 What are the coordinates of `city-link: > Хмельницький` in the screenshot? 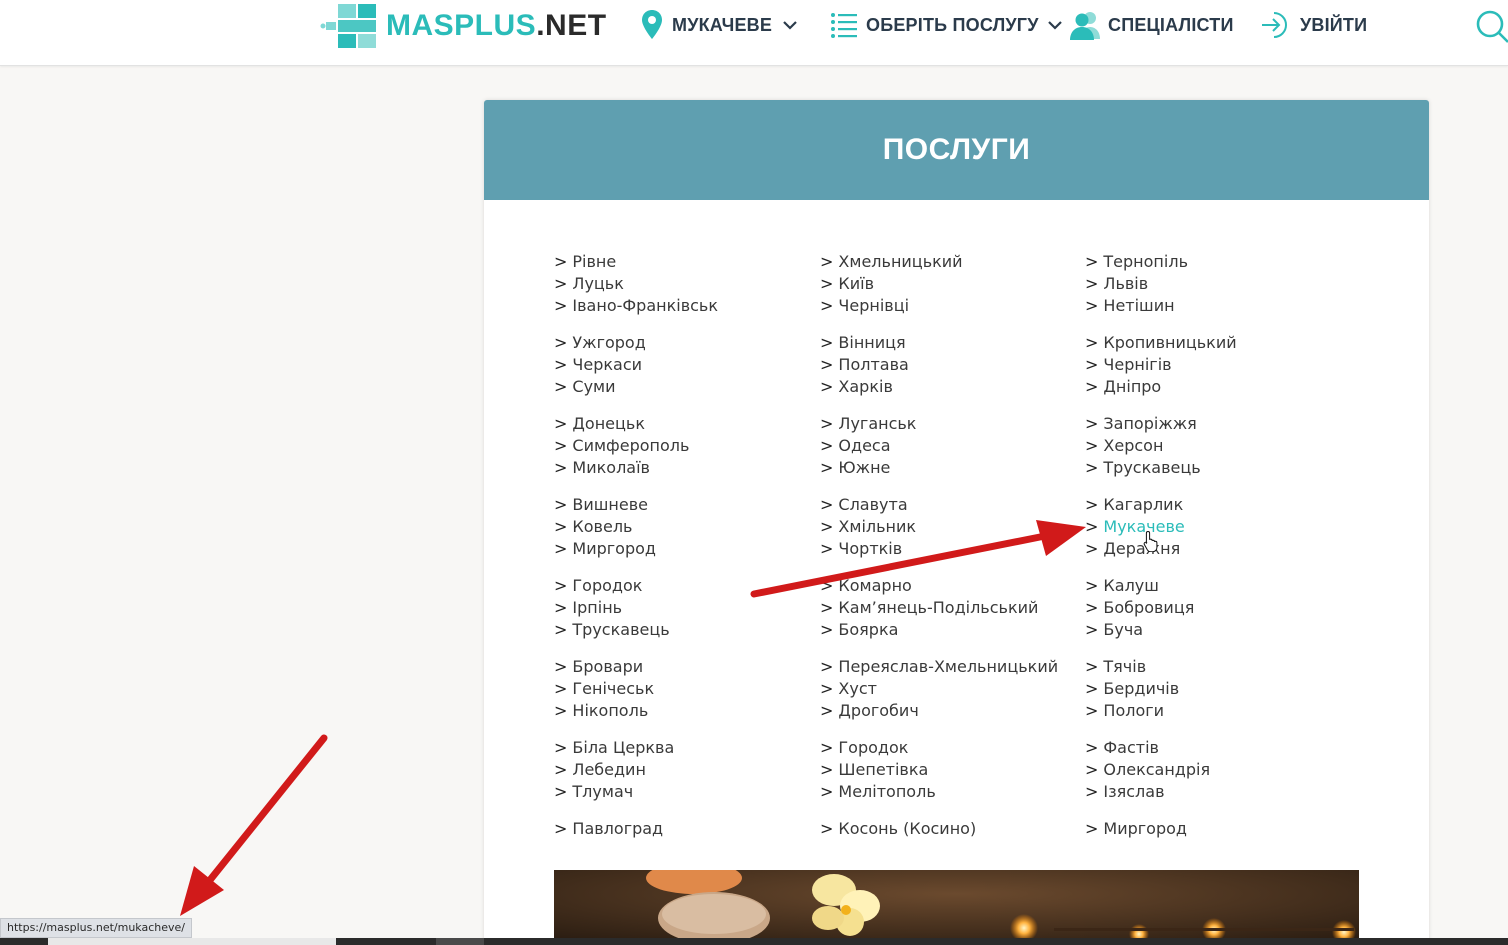 It's located at (950, 262).